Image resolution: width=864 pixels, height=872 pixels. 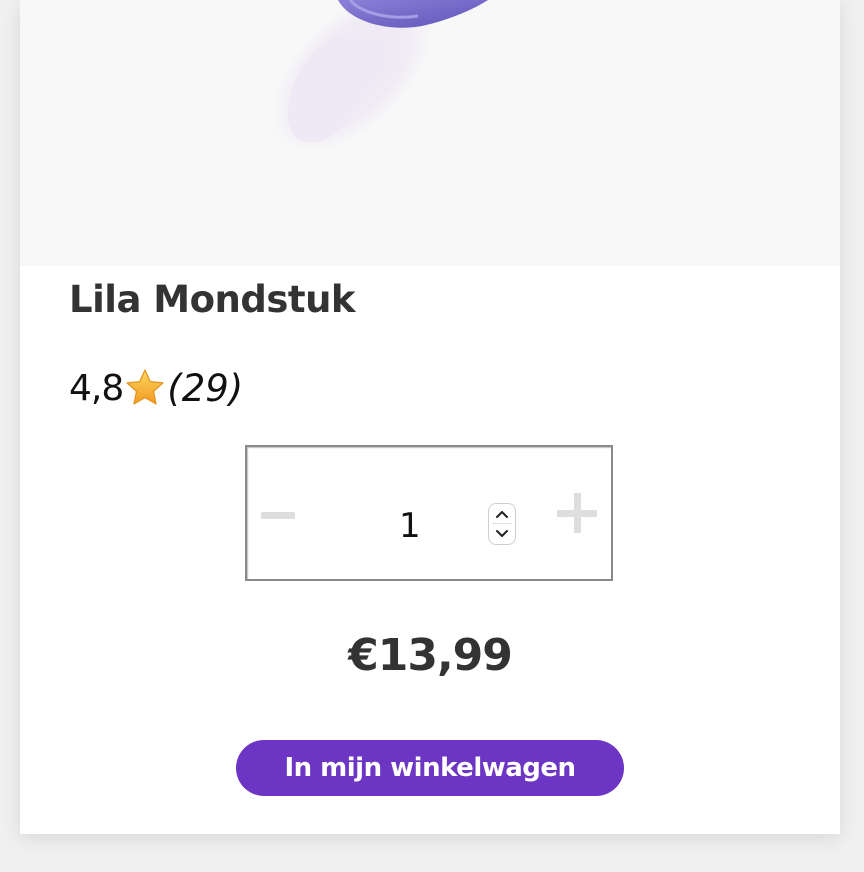 What do you see at coordinates (502, 514) in the screenshot?
I see `chevron-up-icon` at bounding box center [502, 514].